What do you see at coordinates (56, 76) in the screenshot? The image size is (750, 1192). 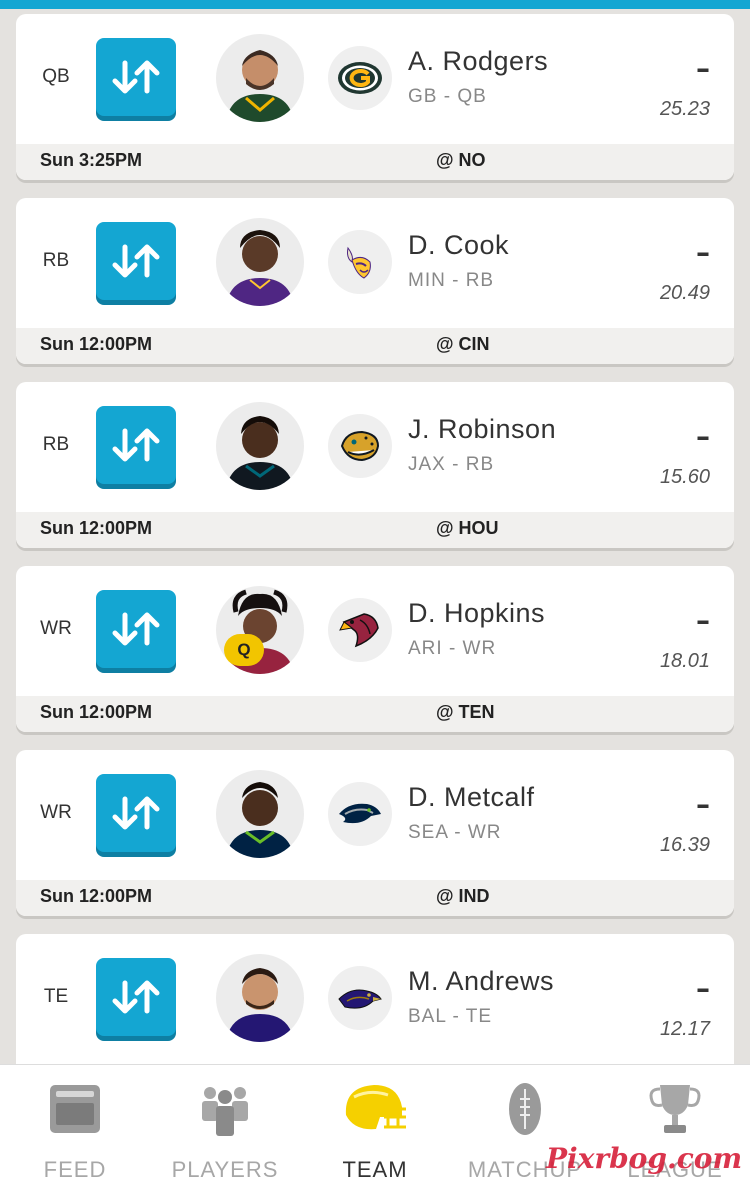 I see `roster-slot-label: QB` at bounding box center [56, 76].